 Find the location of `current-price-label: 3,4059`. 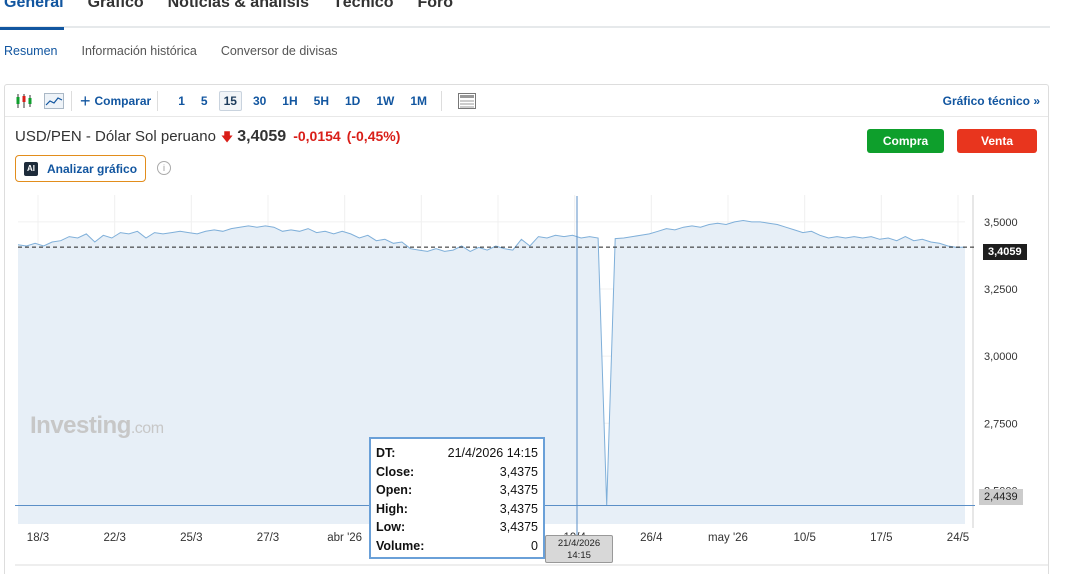

current-price-label: 3,4059 is located at coordinates (1005, 252).